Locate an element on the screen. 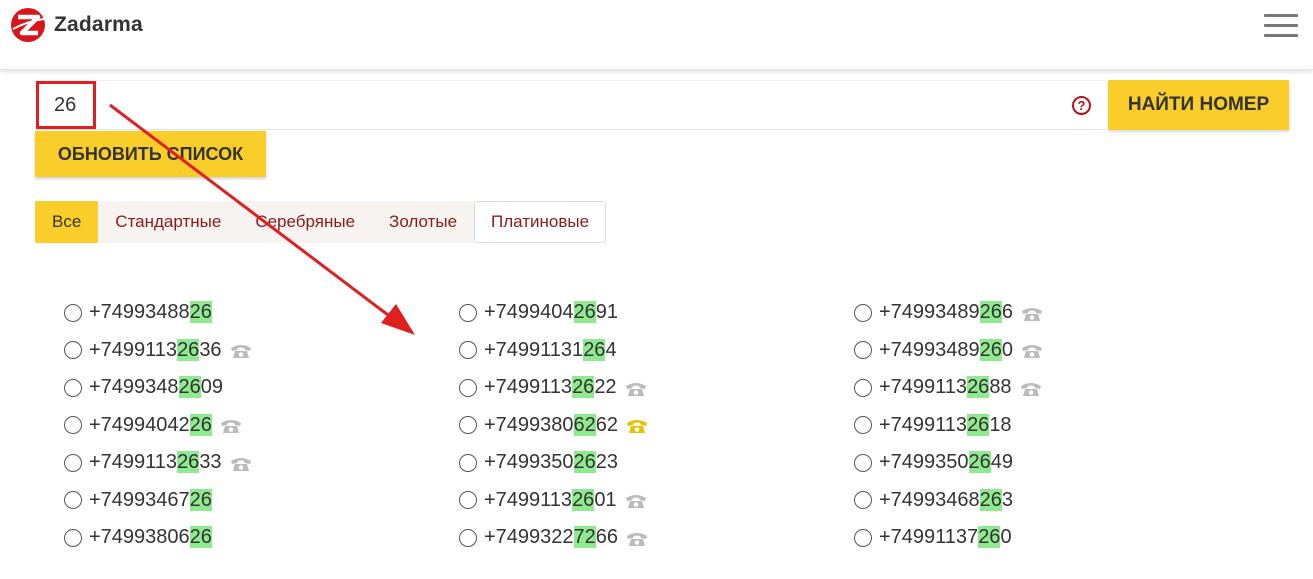 This screenshot has width=1313, height=579. phone-number: +74993482609 is located at coordinates (156, 387).